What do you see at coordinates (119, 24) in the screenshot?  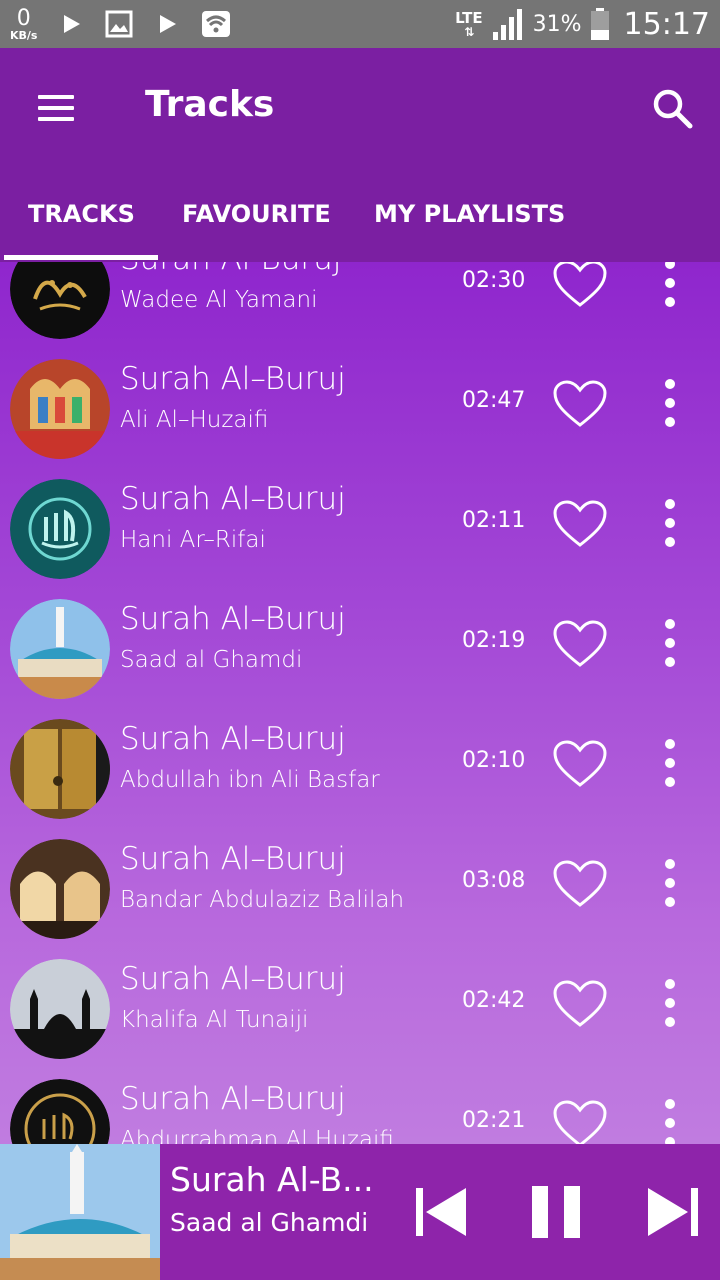 I see `image-icon` at bounding box center [119, 24].